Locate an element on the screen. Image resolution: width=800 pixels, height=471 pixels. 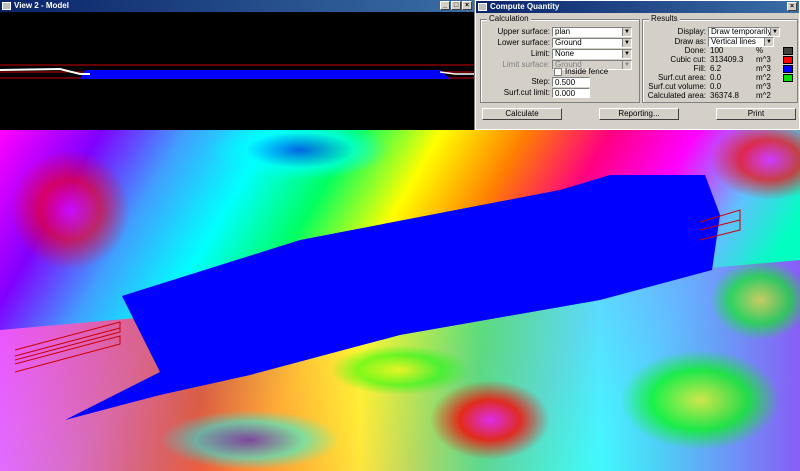
result-value: 36374.8 is located at coordinates (724, 95).